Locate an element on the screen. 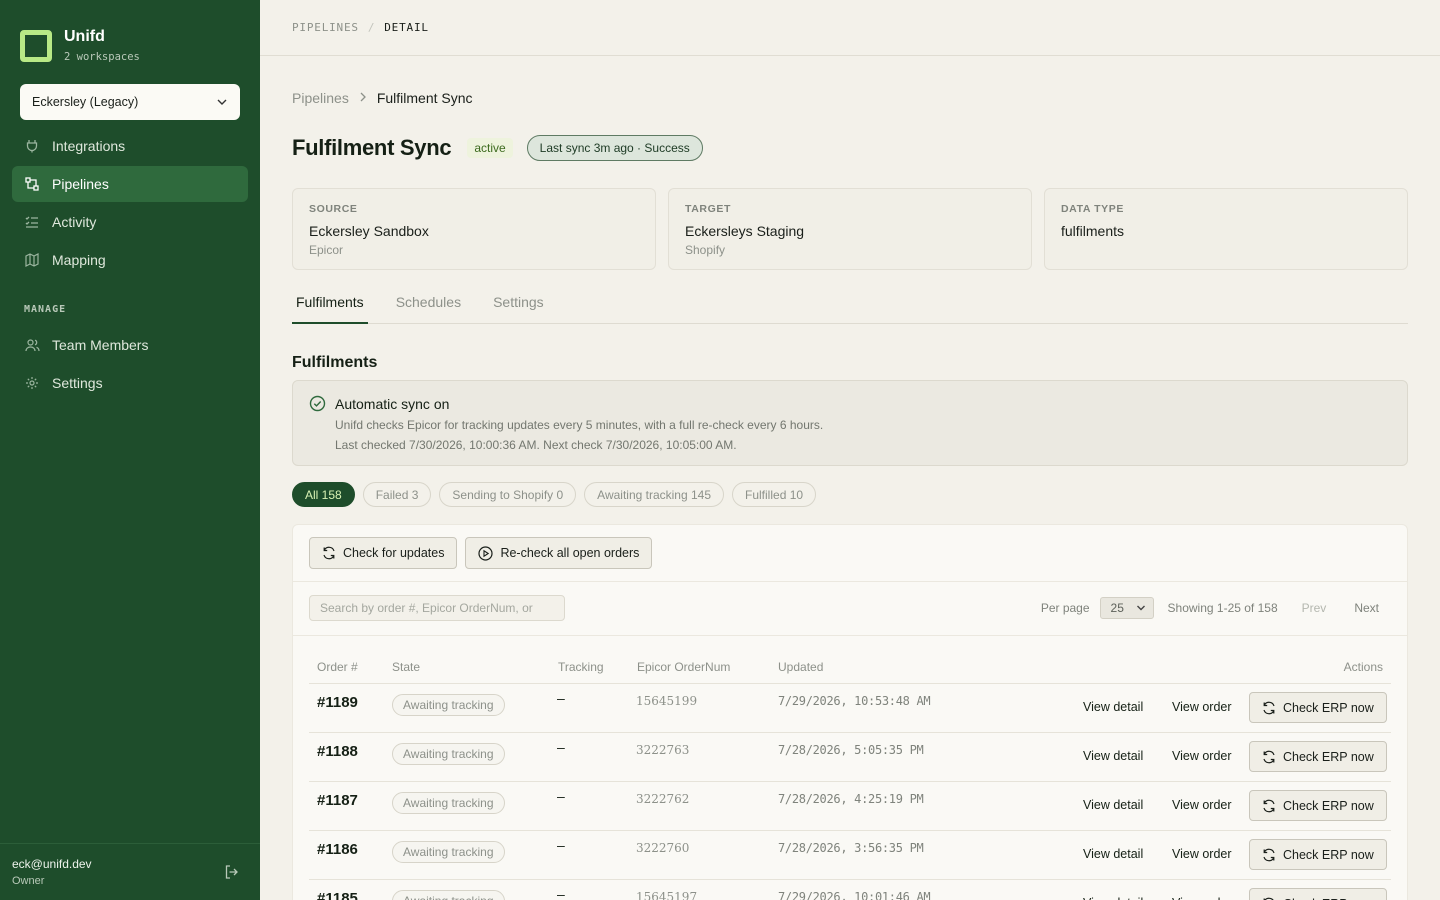 This screenshot has width=1440, height=900. sidebar-item-pipelines: Pipelines is located at coordinates (130, 184).